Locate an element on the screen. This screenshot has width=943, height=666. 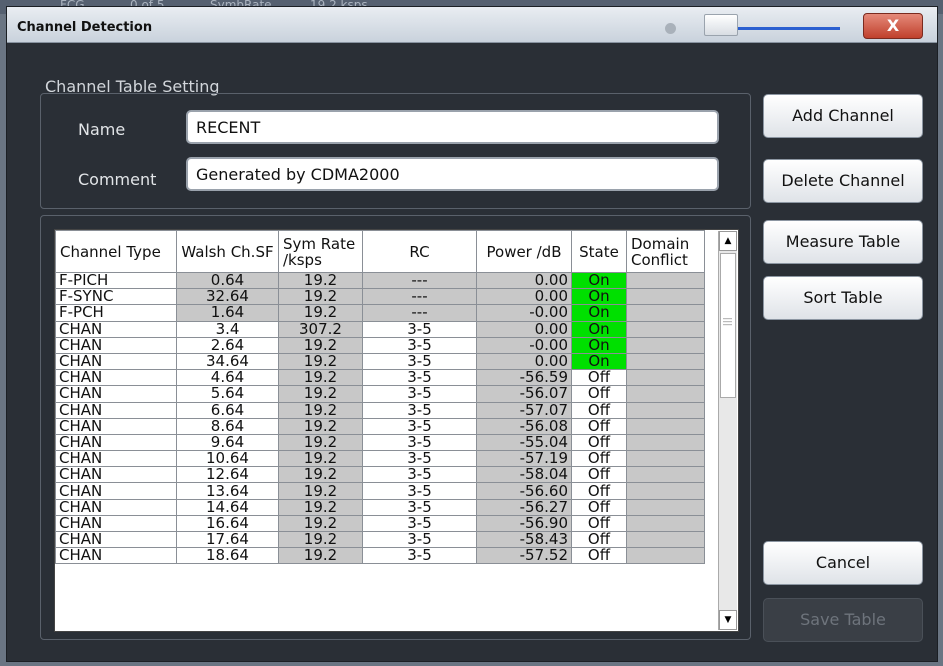
cell-walsh: 10.64 is located at coordinates (227, 459).